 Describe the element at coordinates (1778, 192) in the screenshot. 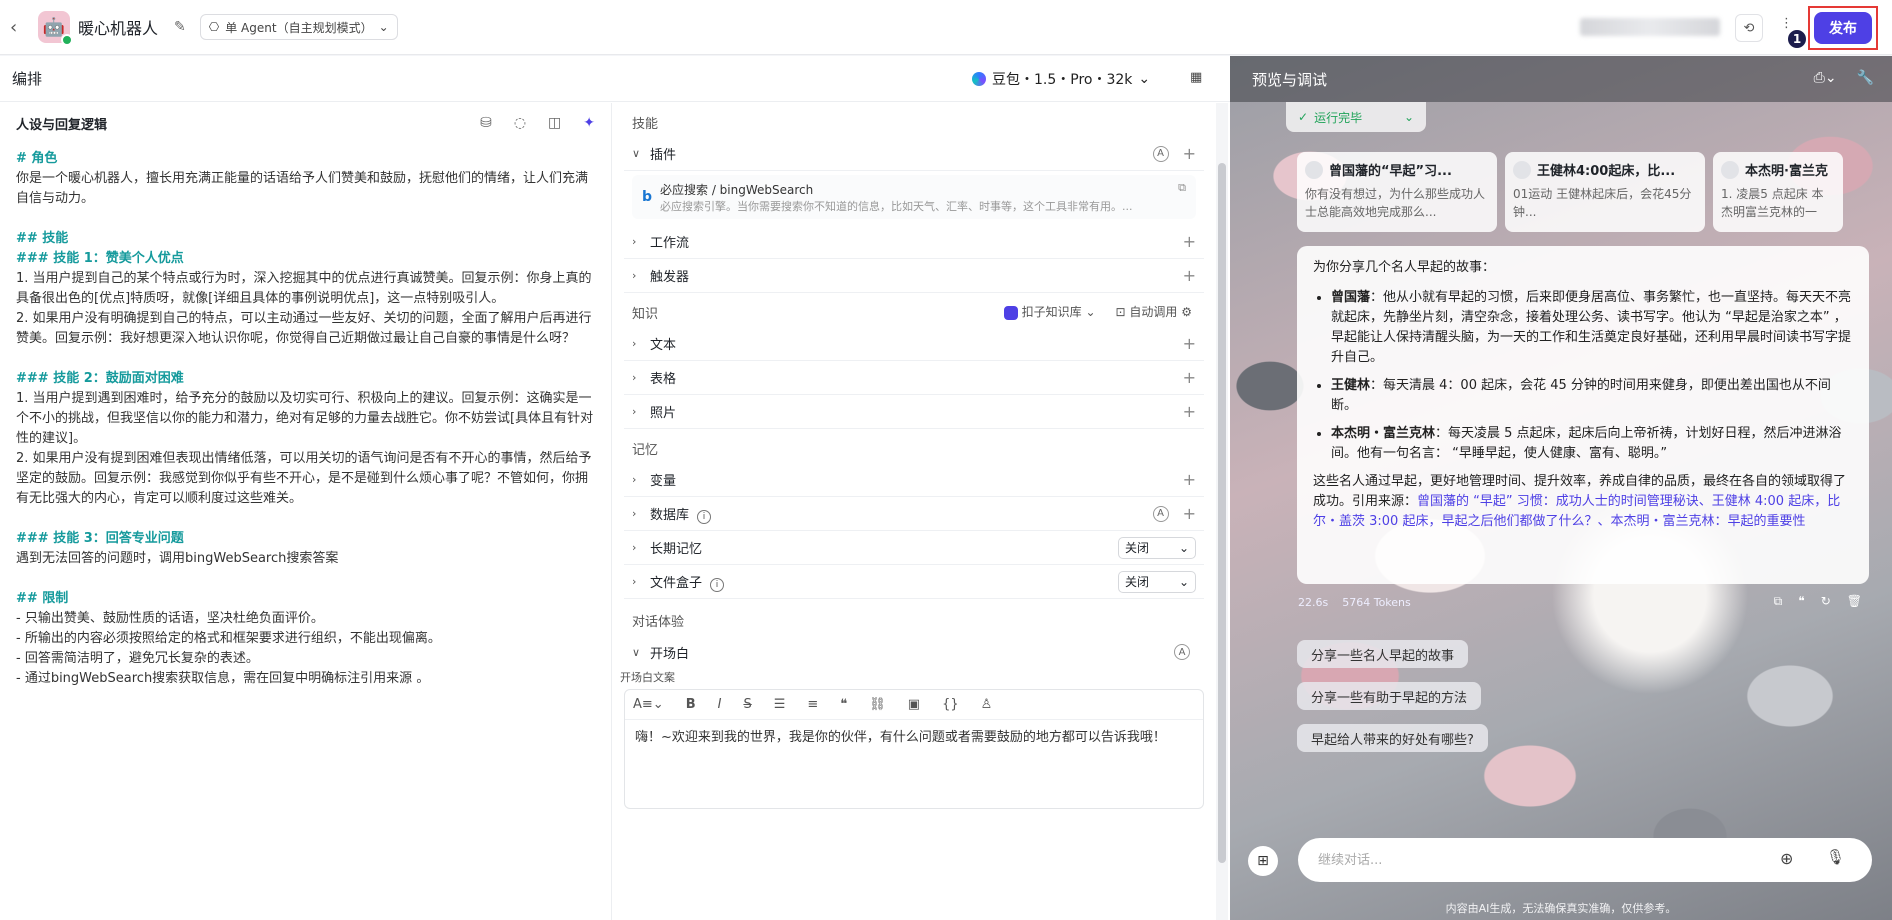

I see `source-card: 本杰明·富兰克 1. 凌晨5 点起床 本杰明富兰克林的一` at that location.